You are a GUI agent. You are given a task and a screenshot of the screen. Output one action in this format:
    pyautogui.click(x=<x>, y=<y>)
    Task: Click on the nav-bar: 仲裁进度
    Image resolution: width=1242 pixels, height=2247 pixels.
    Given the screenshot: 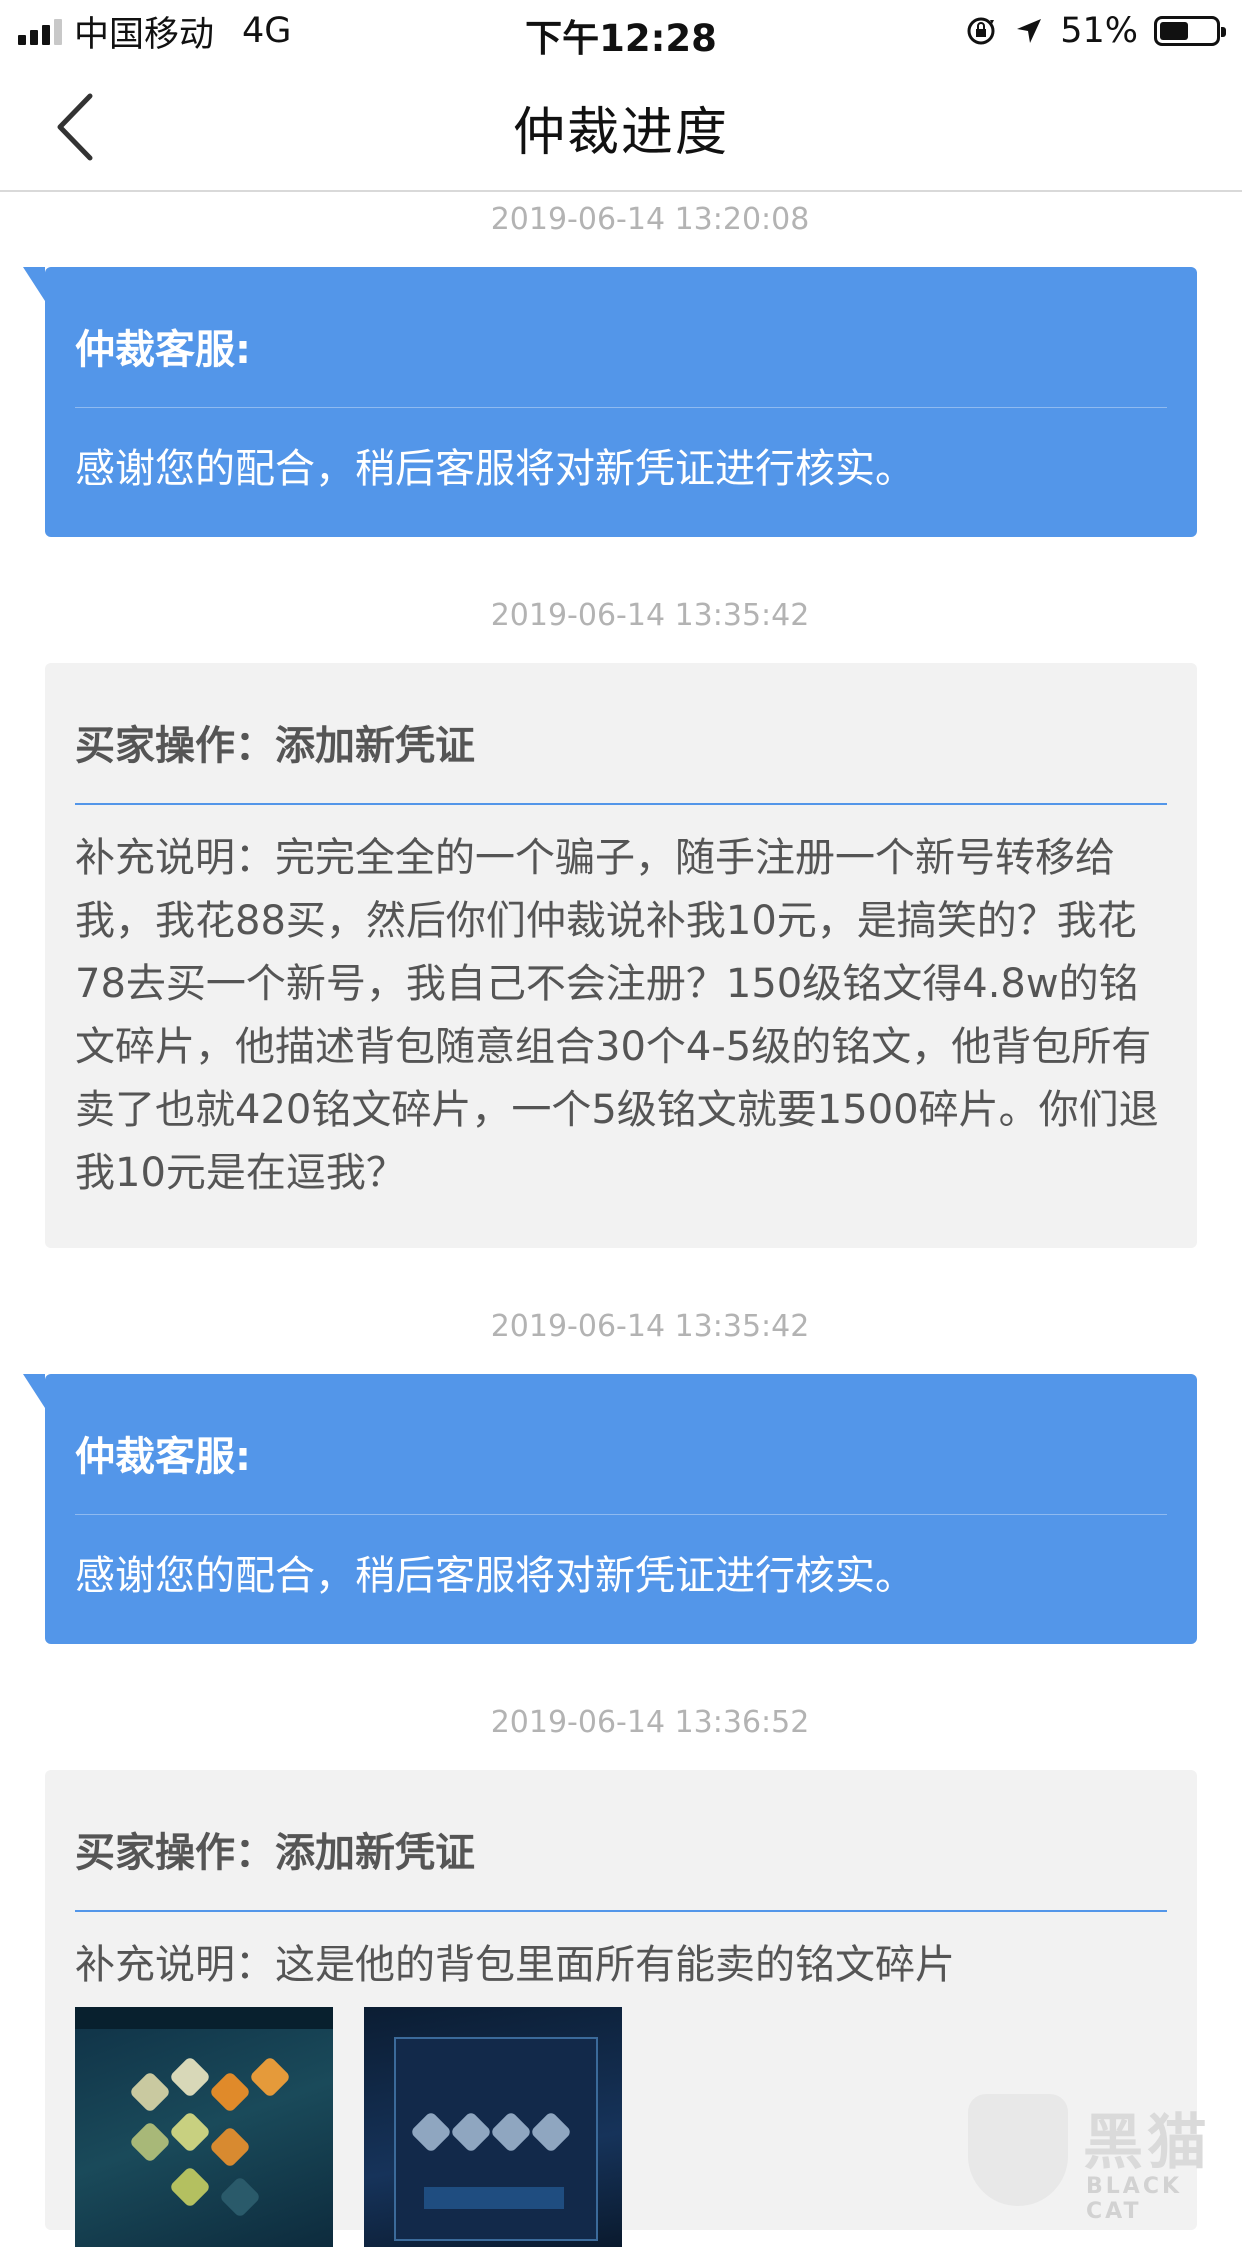 What is the action you would take?
    pyautogui.click(x=621, y=127)
    